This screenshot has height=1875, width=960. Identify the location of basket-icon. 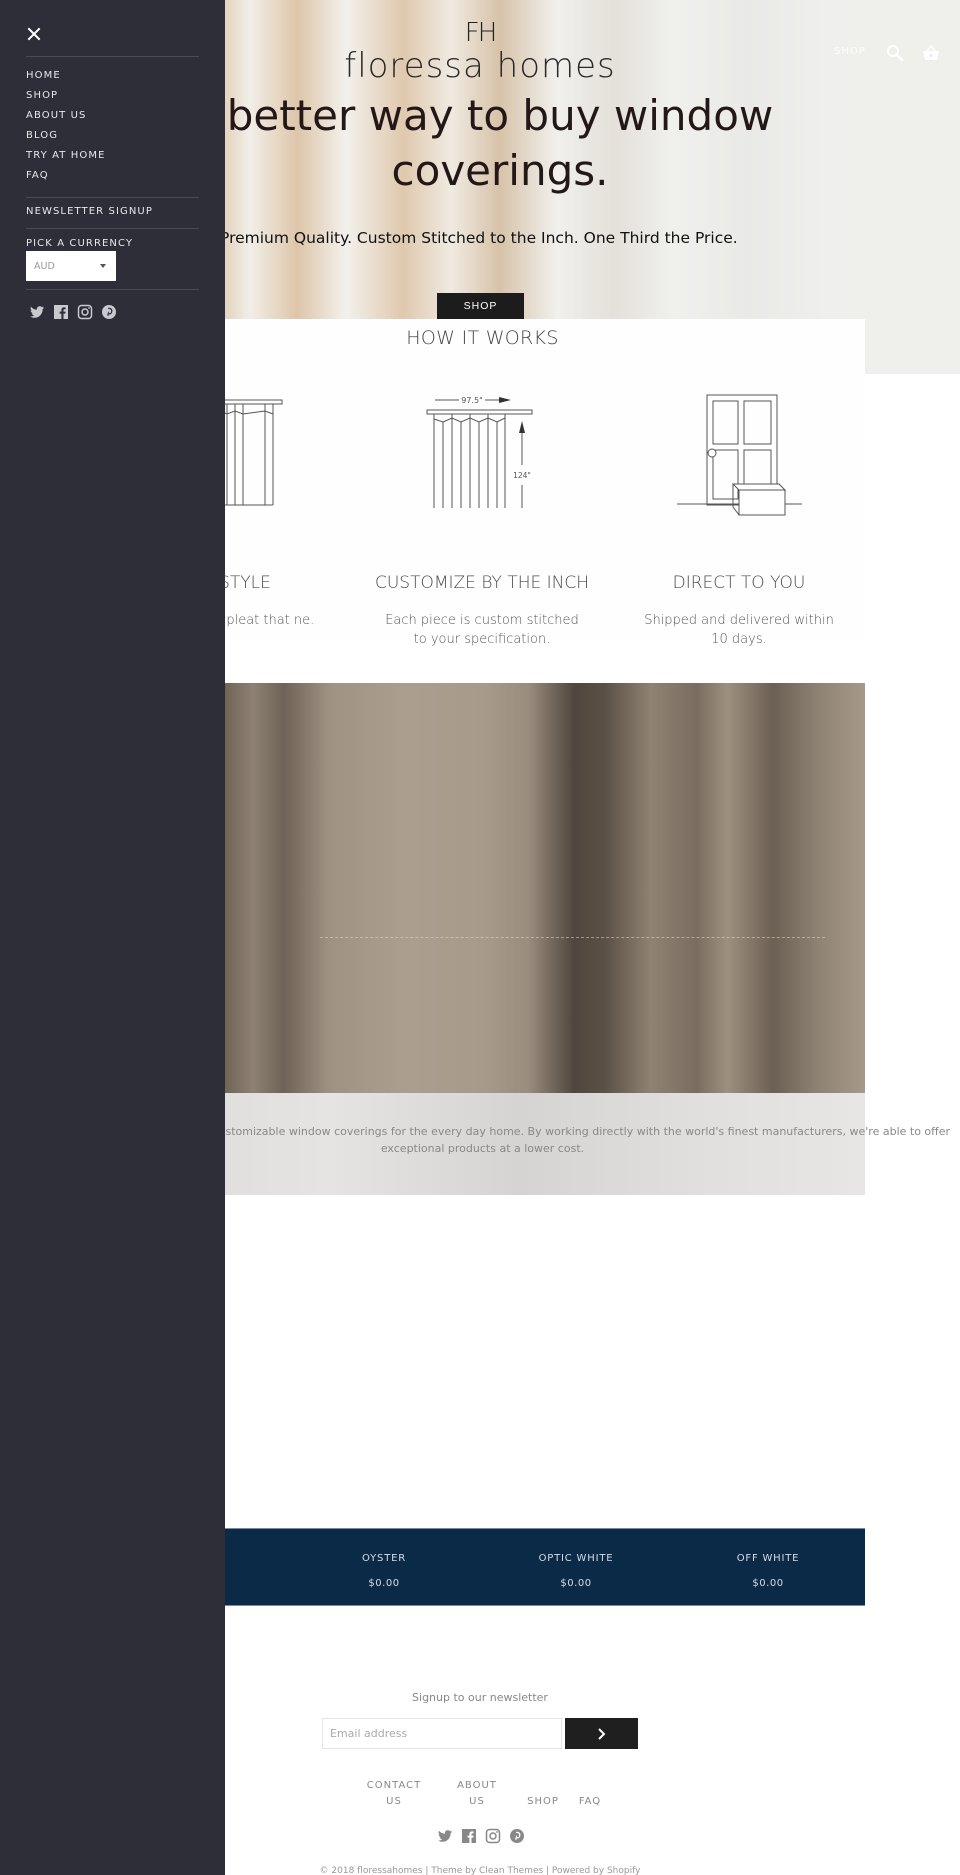
(931, 53).